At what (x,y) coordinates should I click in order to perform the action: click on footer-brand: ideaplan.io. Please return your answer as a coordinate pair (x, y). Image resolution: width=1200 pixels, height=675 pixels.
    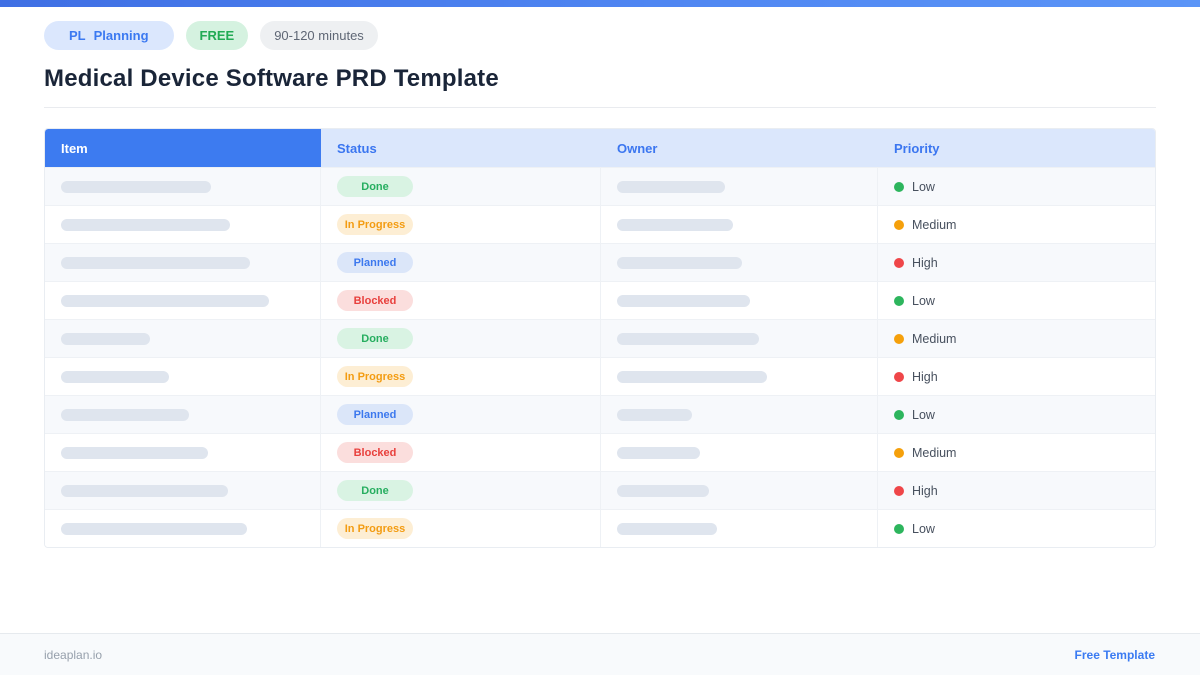
    Looking at the image, I should click on (73, 654).